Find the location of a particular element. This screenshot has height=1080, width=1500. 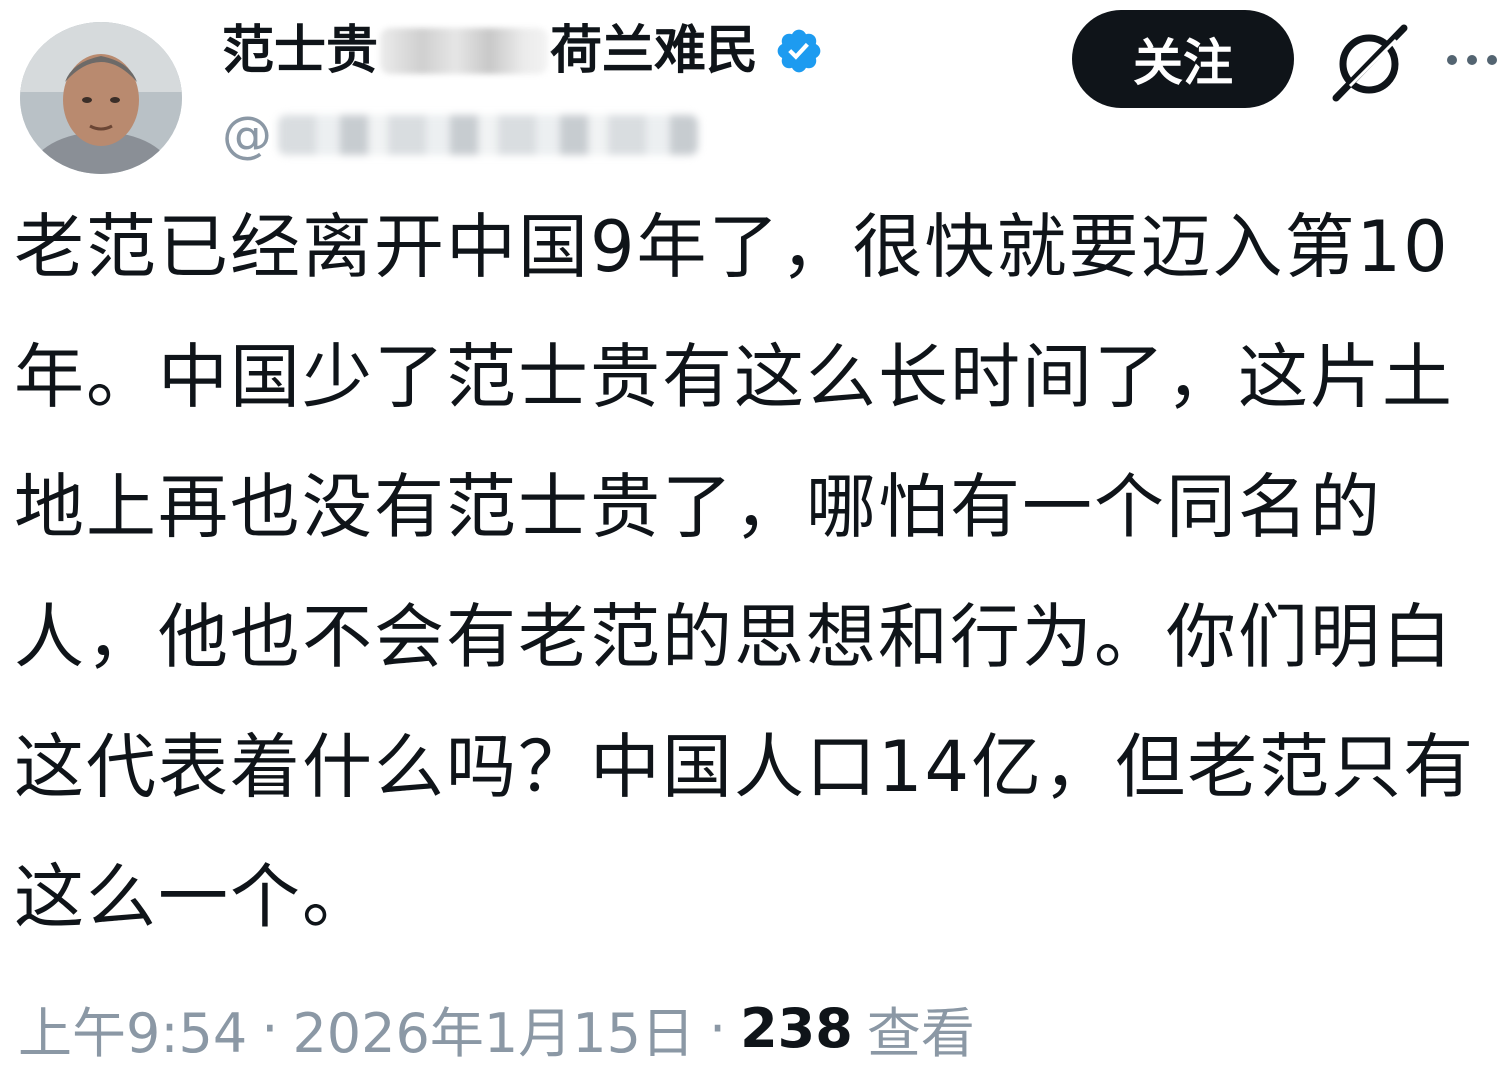

follow-button: 关注 is located at coordinates (1183, 59).